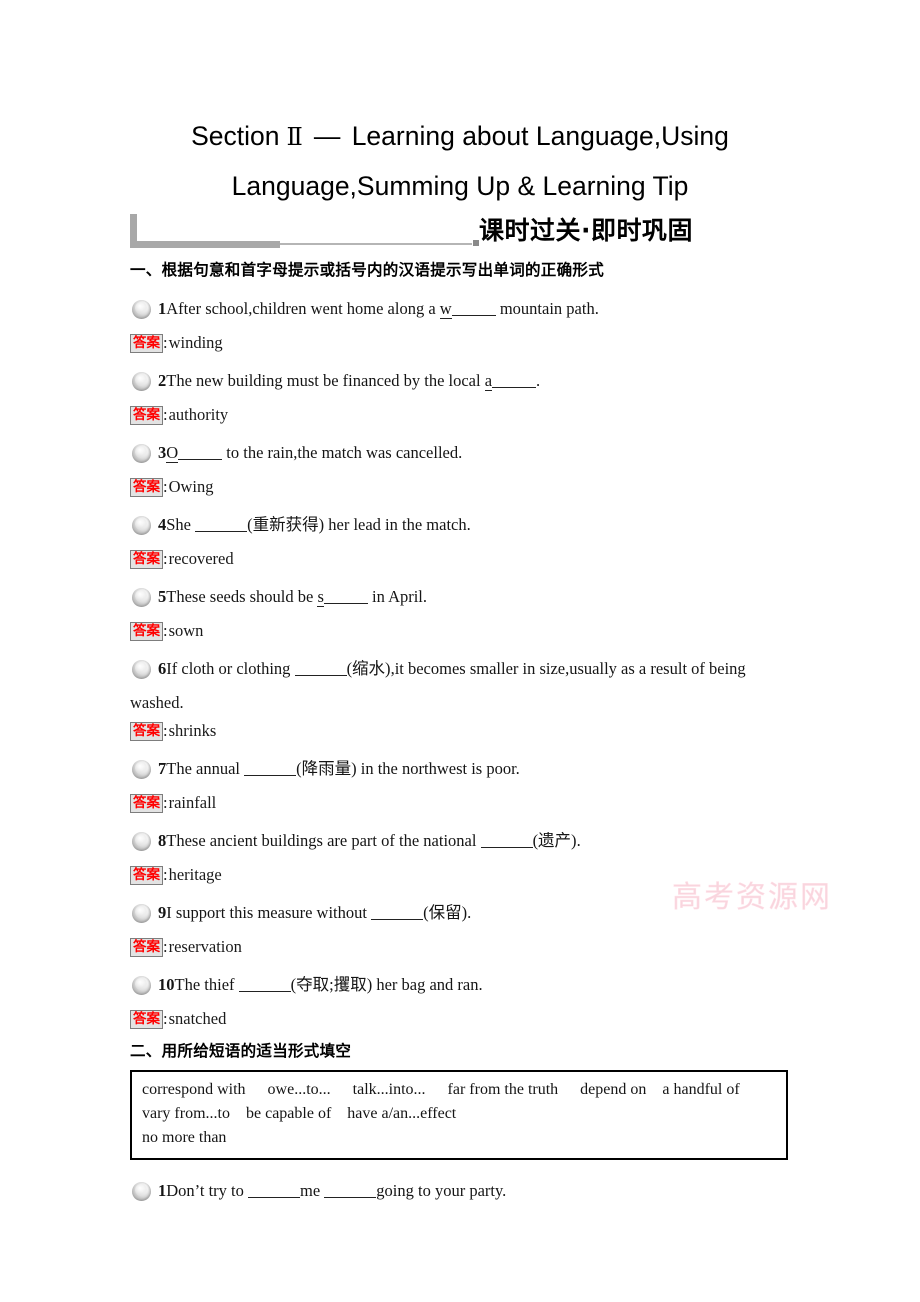 The image size is (920, 1302). Describe the element at coordinates (445, 912) in the screenshot. I see `question-paren-hint: (保留)` at that location.